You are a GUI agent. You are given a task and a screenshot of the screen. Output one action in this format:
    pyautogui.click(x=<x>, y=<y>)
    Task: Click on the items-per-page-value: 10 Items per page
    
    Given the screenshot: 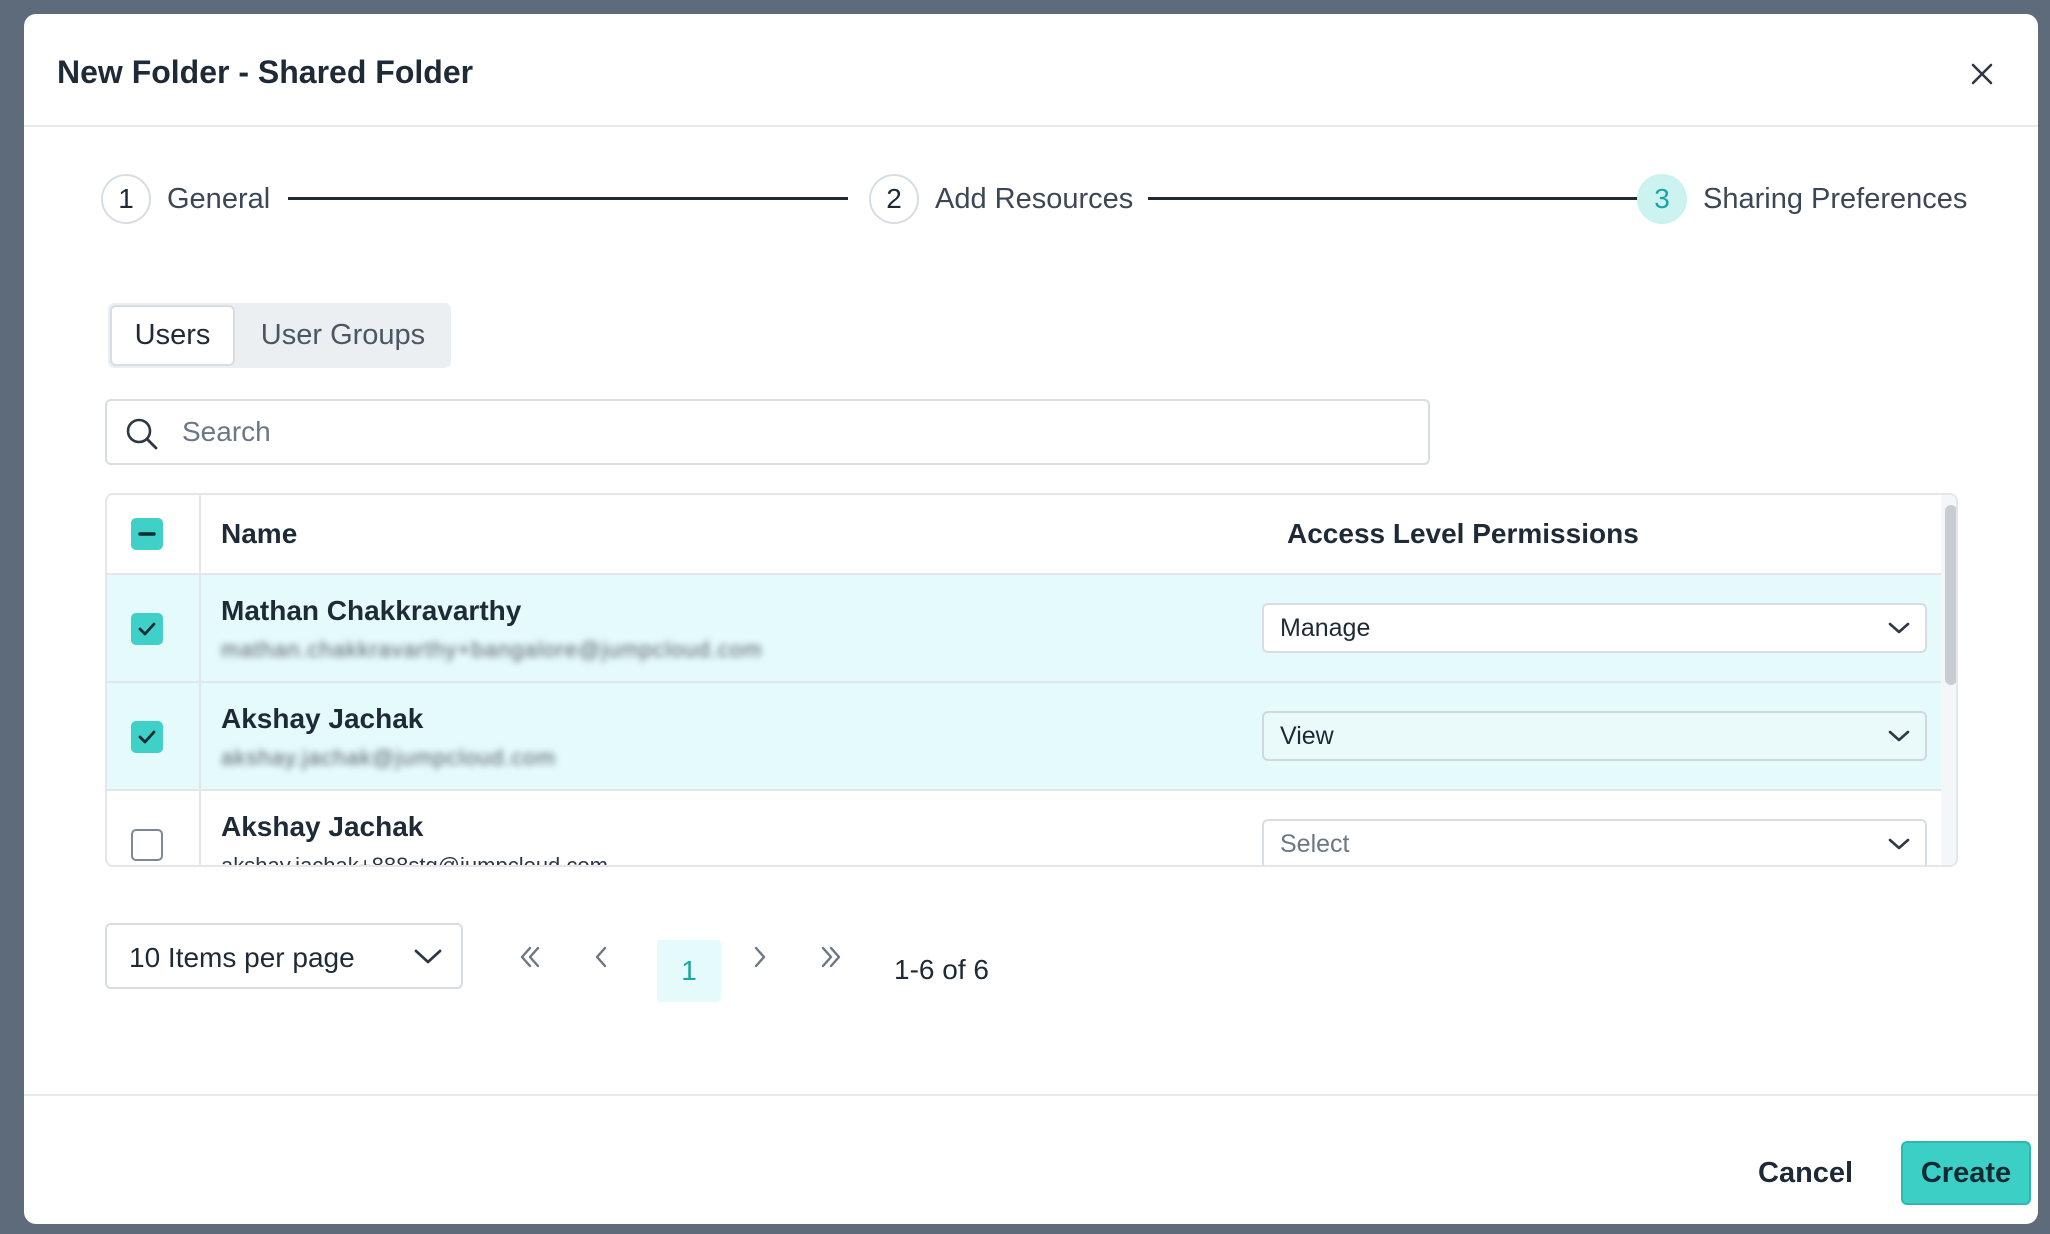 What is the action you would take?
    pyautogui.click(x=242, y=957)
    